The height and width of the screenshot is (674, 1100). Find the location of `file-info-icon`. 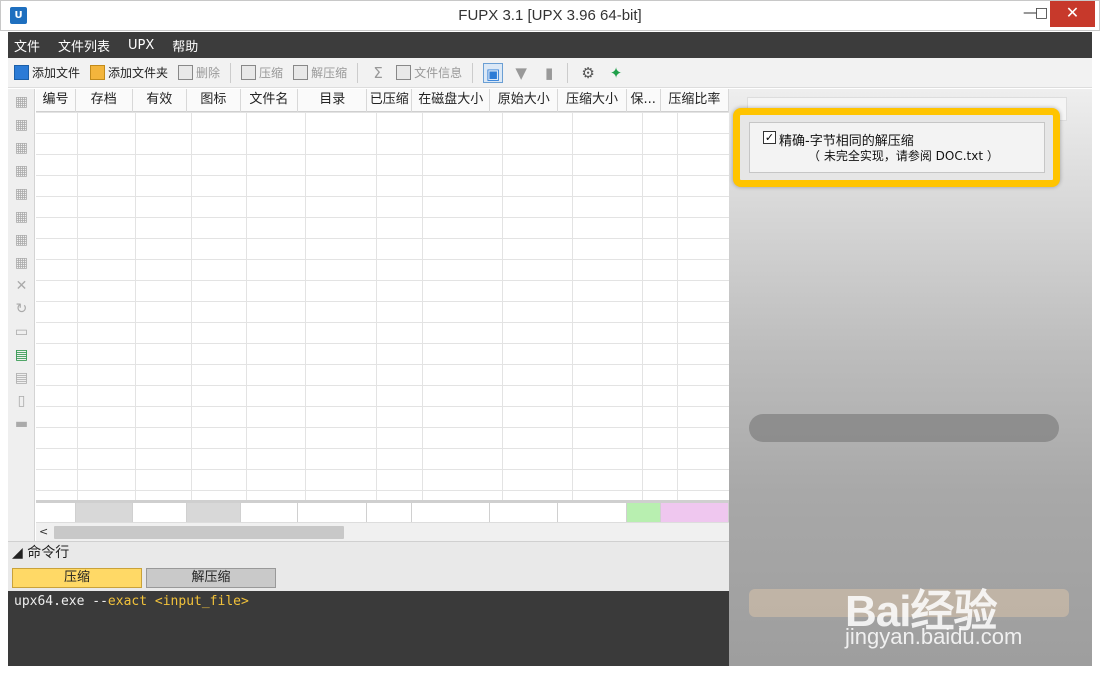

file-info-icon is located at coordinates (404, 72).